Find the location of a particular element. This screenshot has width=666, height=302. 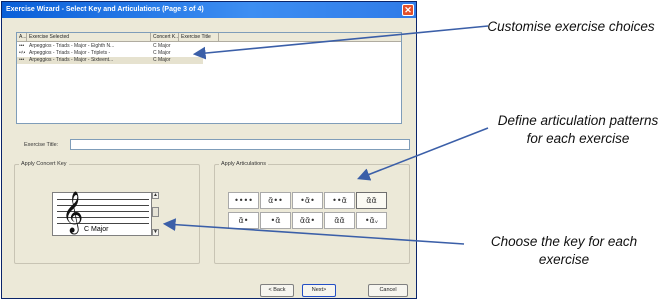

key-arrow is located at coordinates (313, 231).